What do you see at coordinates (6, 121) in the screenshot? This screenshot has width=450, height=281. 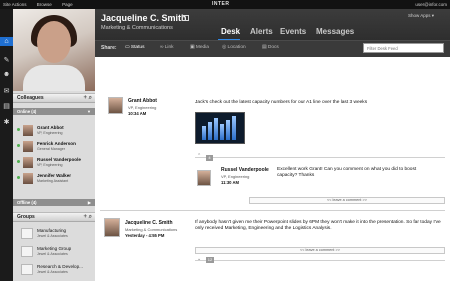 I see `settings-icon: ✱` at bounding box center [6, 121].